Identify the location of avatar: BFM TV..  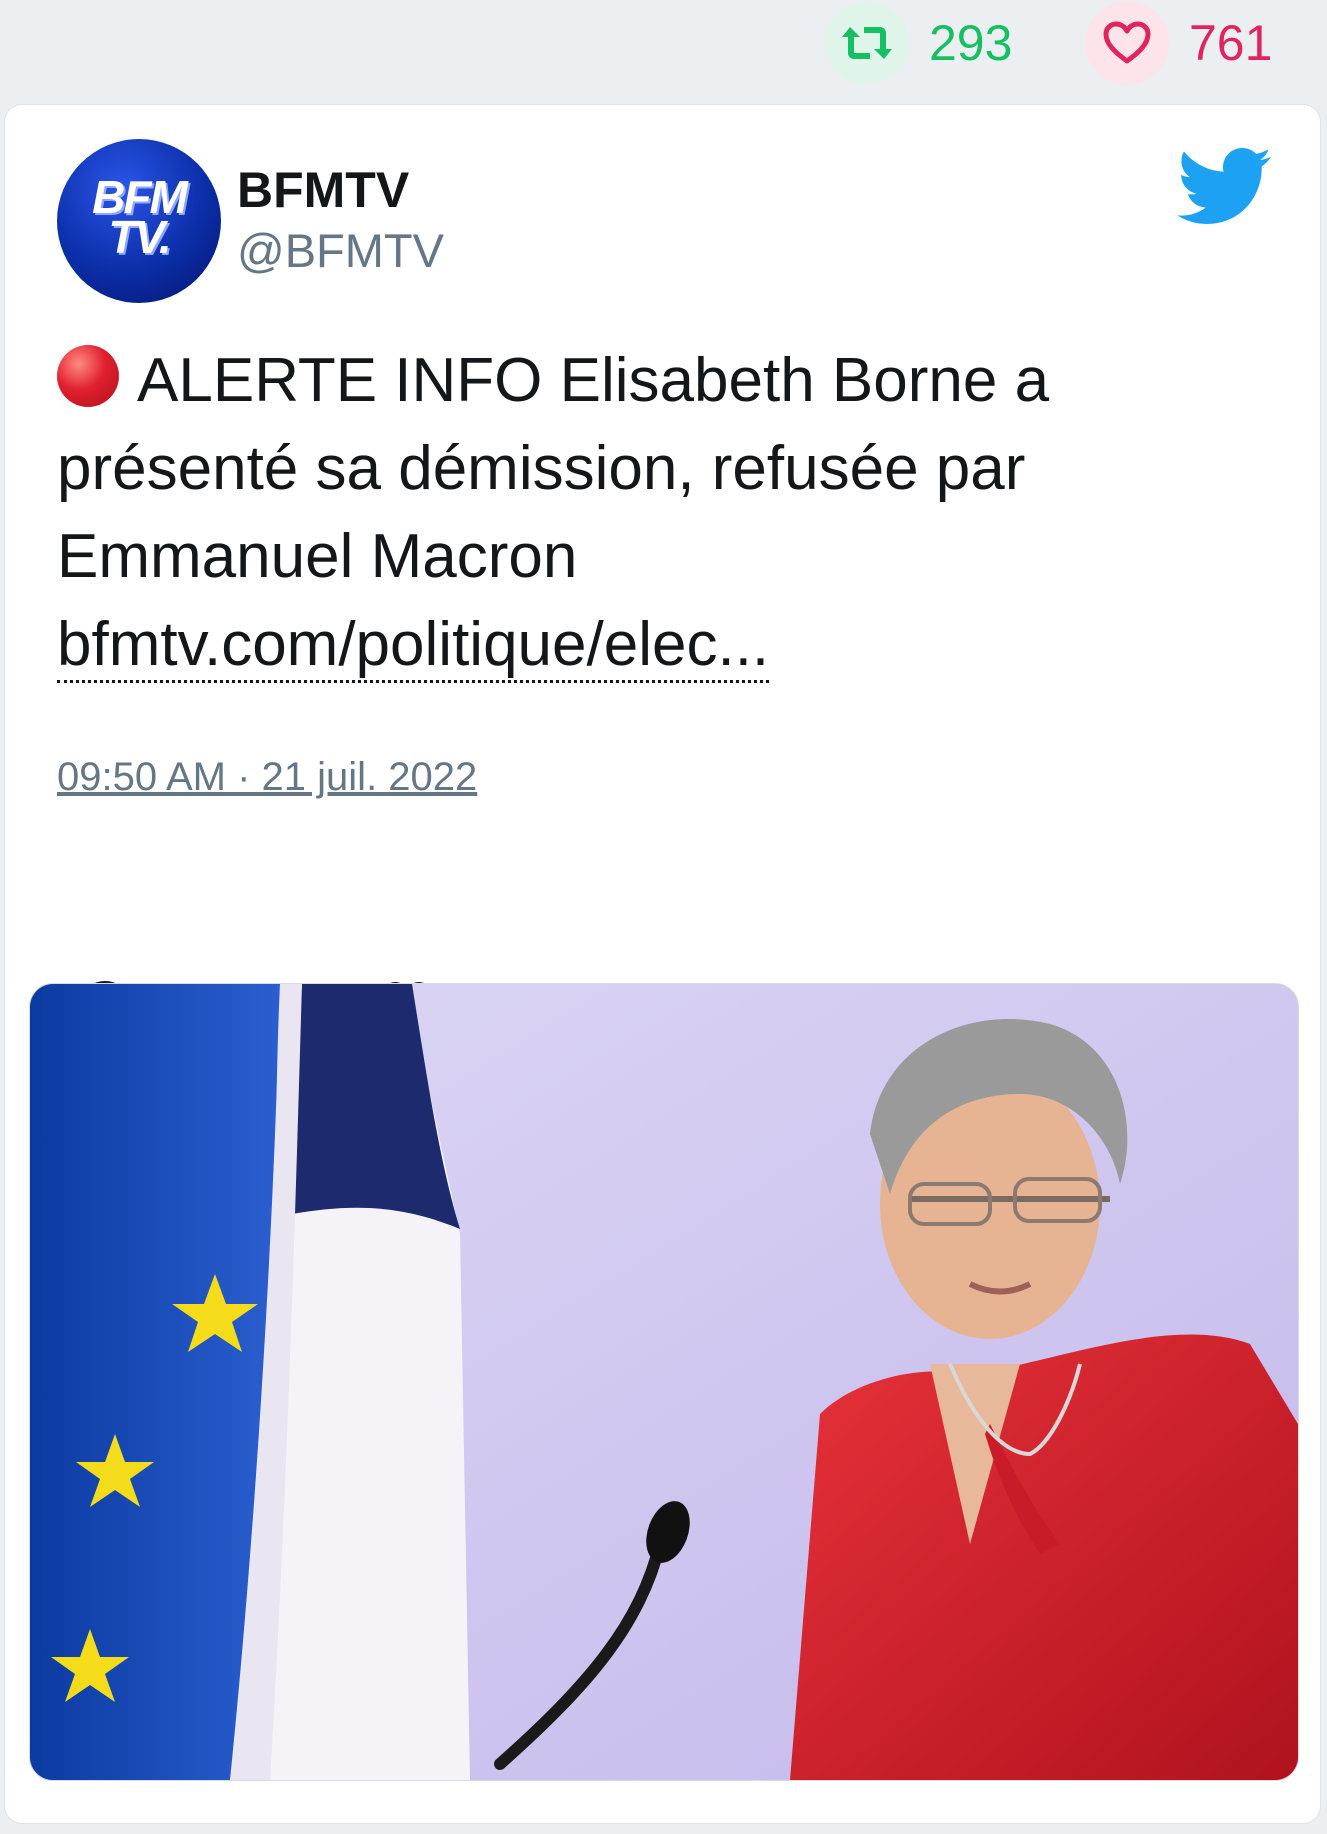
(139, 221).